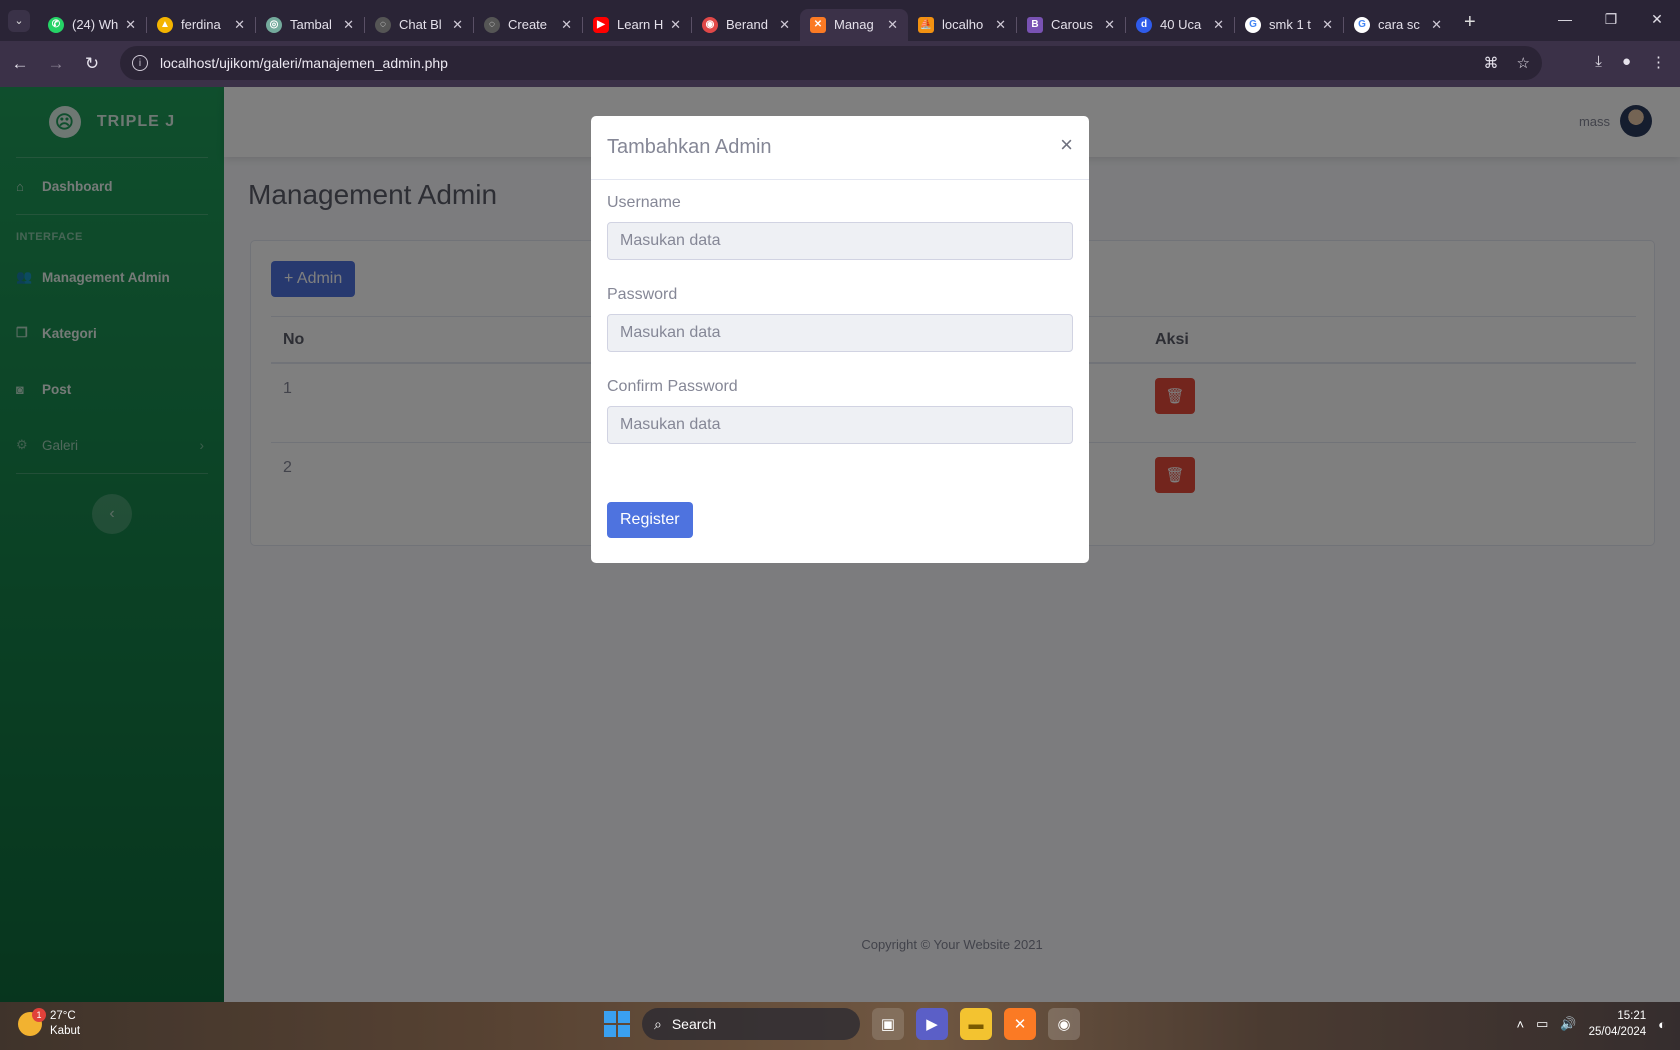  What do you see at coordinates (818, 24) in the screenshot?
I see `xampp-favicon-icon: ✕` at bounding box center [818, 24].